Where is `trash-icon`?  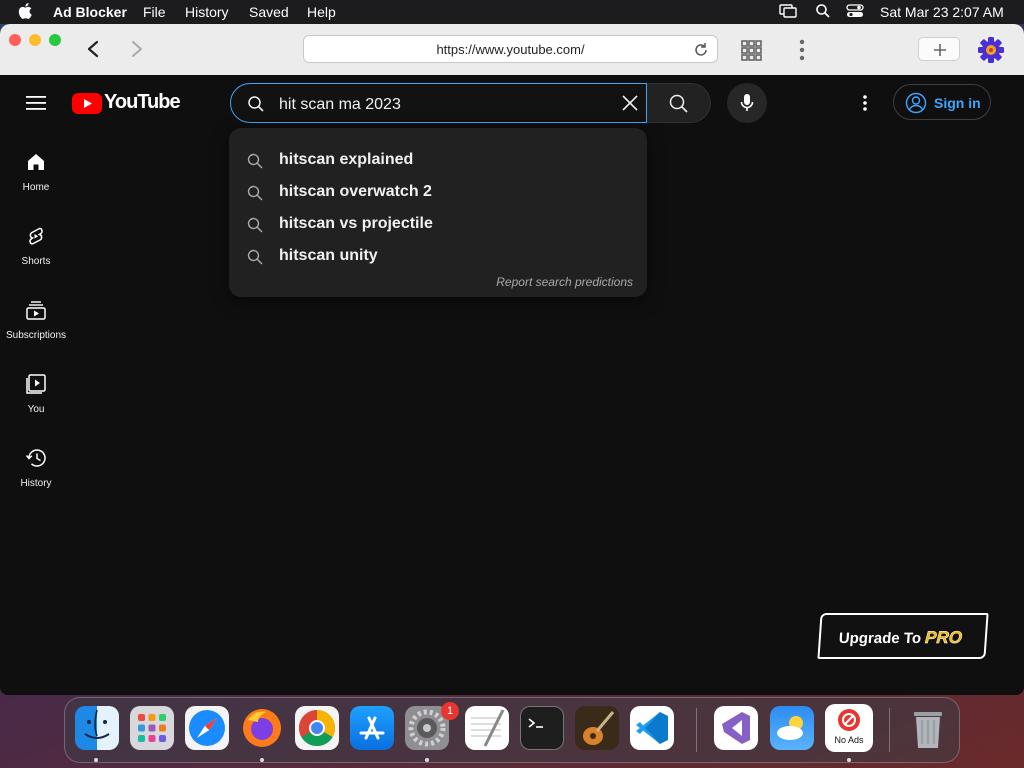
trash-icon is located at coordinates (928, 730).